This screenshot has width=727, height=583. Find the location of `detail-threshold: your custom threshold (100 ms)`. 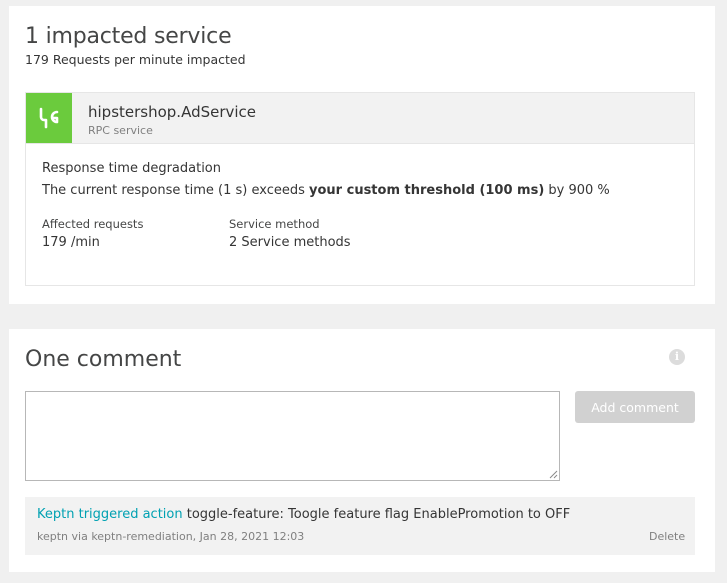

detail-threshold: your custom threshold (100 ms) is located at coordinates (427, 190).